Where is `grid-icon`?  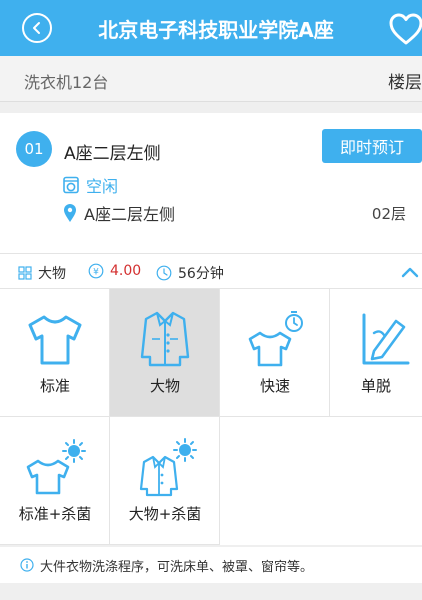
grid-icon is located at coordinates (25, 273).